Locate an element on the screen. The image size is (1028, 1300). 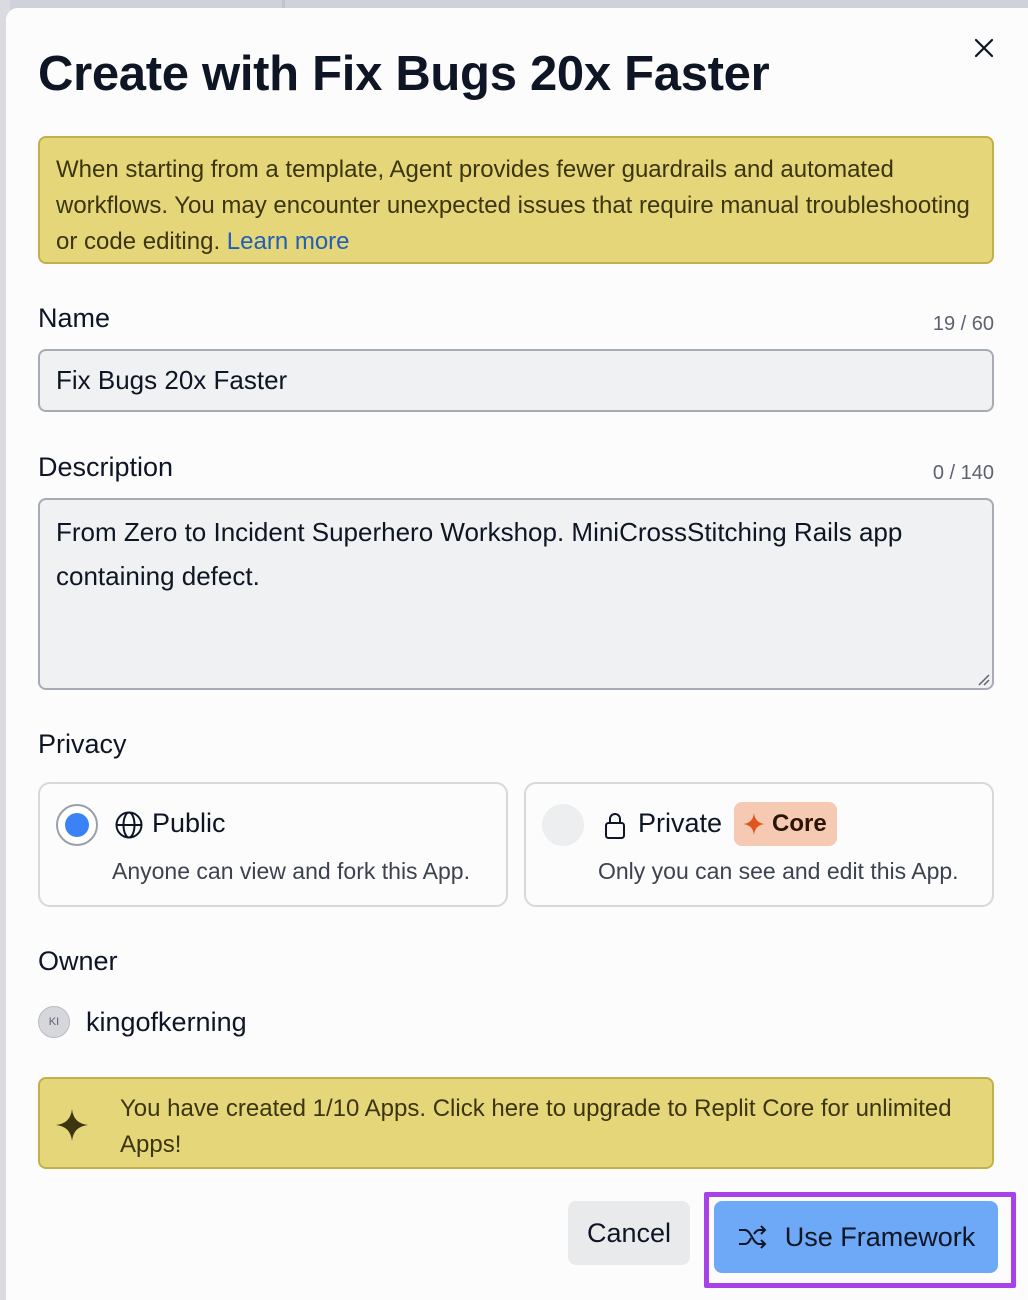
owner-label: Owner is located at coordinates (78, 961).